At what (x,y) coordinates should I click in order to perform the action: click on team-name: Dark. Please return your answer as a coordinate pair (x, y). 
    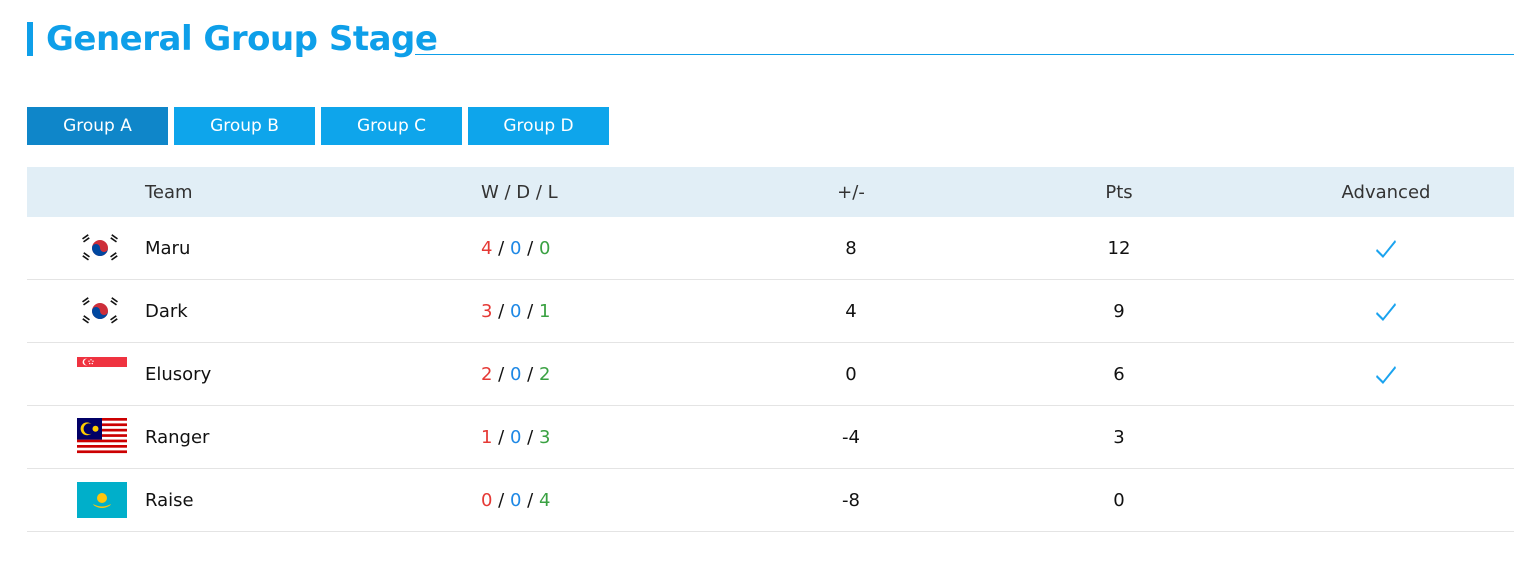
    Looking at the image, I should click on (166, 311).